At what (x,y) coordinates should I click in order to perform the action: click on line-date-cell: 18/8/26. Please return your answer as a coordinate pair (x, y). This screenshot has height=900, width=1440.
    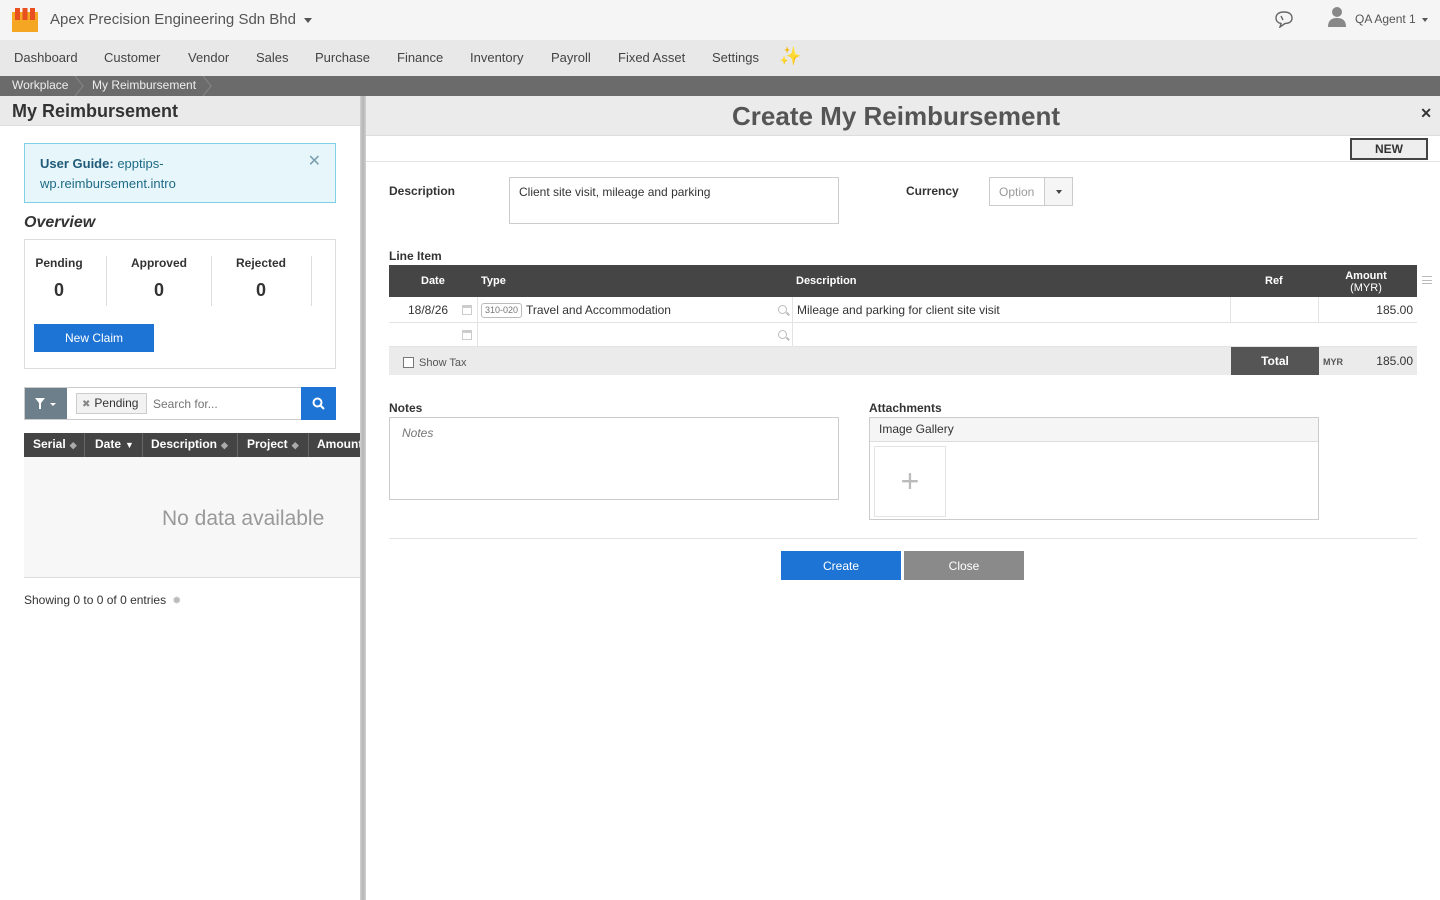
    Looking at the image, I should click on (433, 310).